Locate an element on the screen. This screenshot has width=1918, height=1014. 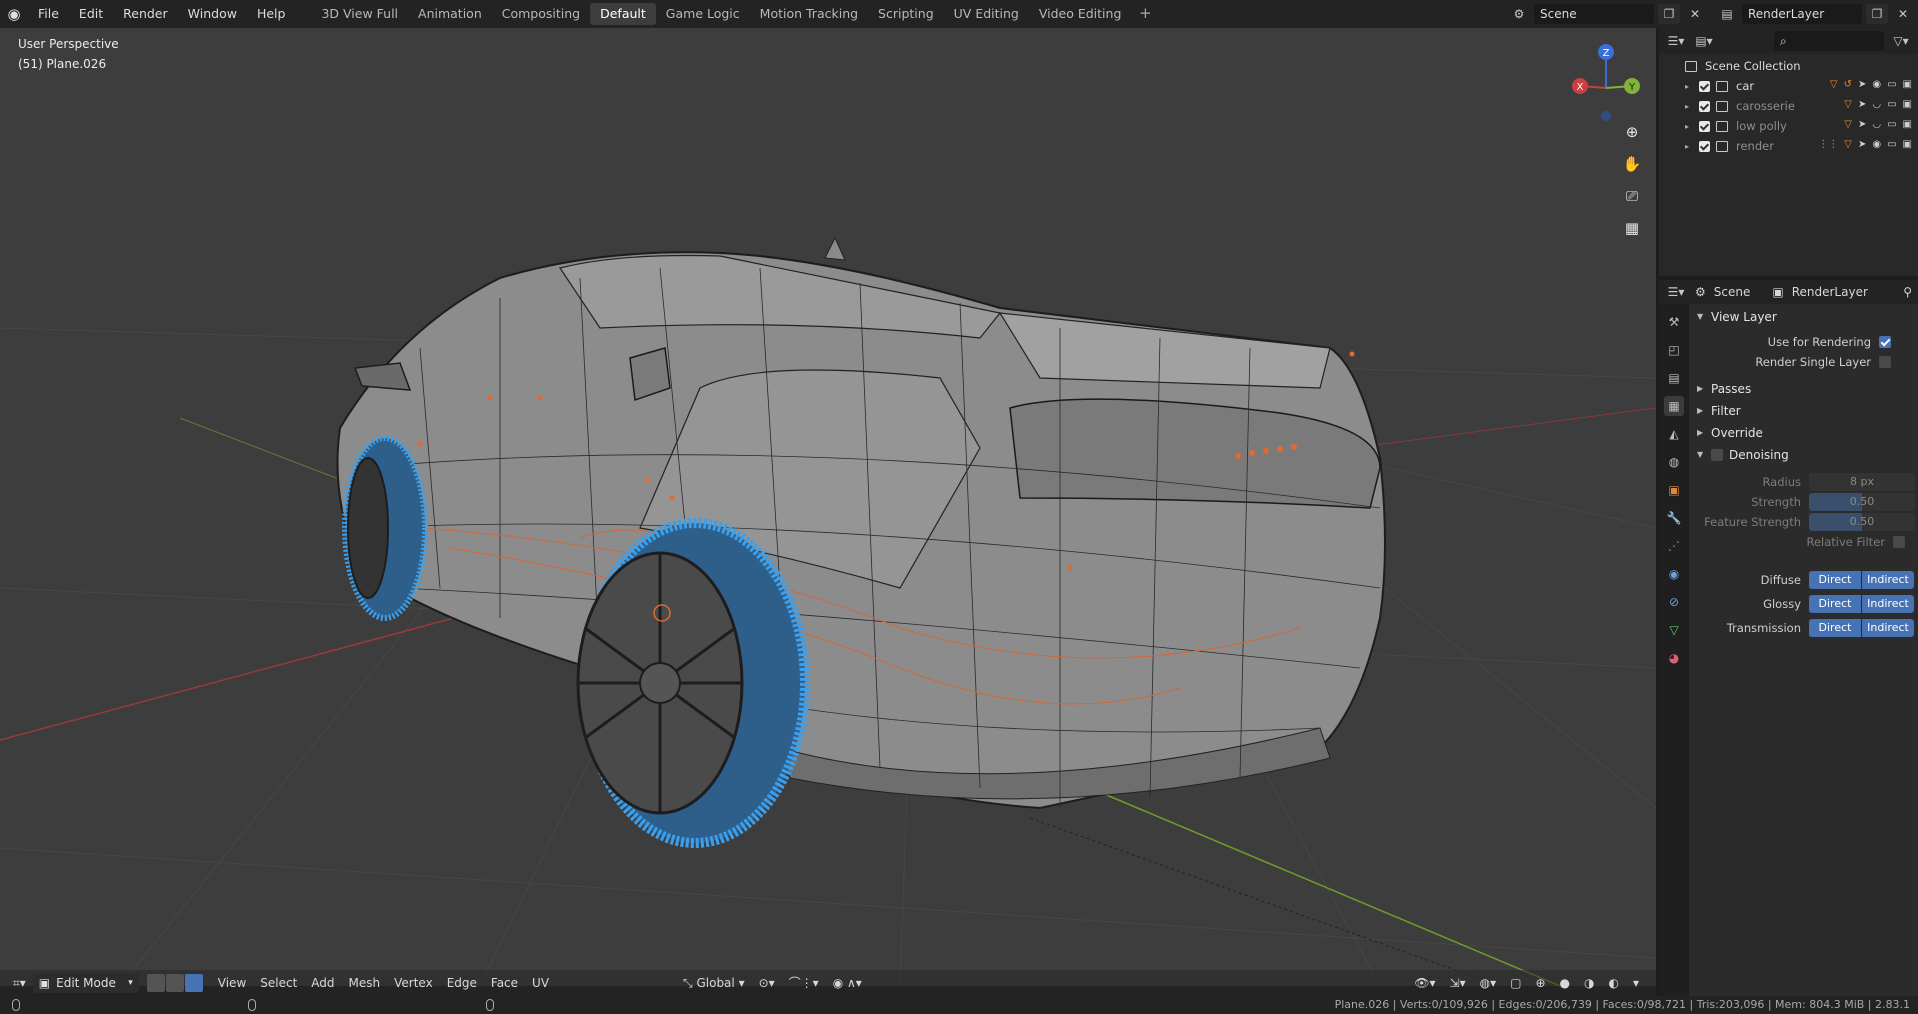
passes-panel-header: ▶ Passes is located at coordinates (1803, 389).